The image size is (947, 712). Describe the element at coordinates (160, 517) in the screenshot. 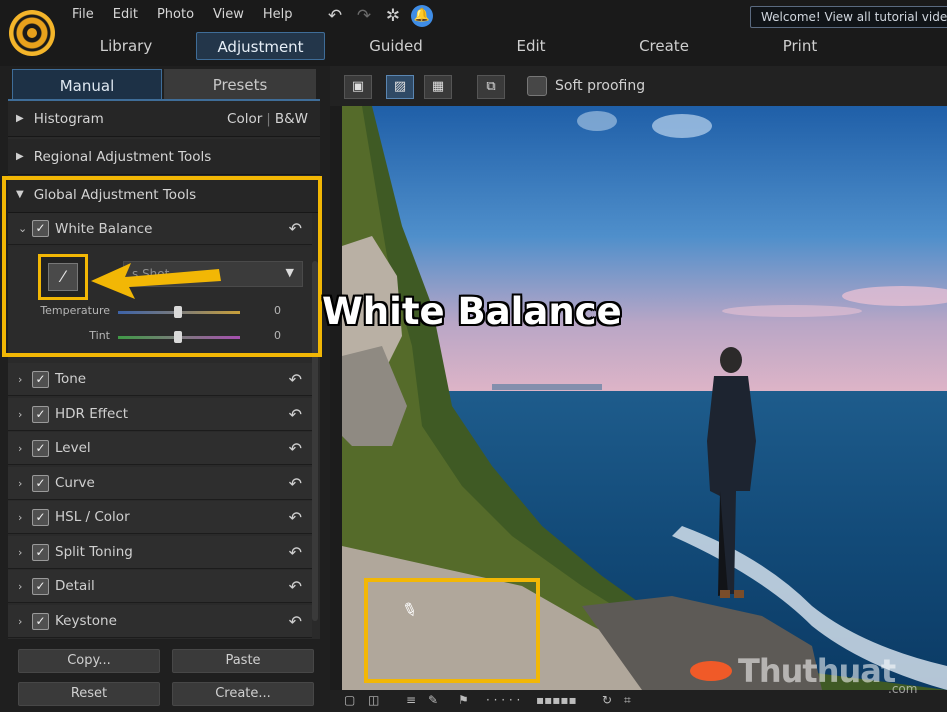

I see `tool-hsl-color: › ✓ HSL / Color ↶` at that location.